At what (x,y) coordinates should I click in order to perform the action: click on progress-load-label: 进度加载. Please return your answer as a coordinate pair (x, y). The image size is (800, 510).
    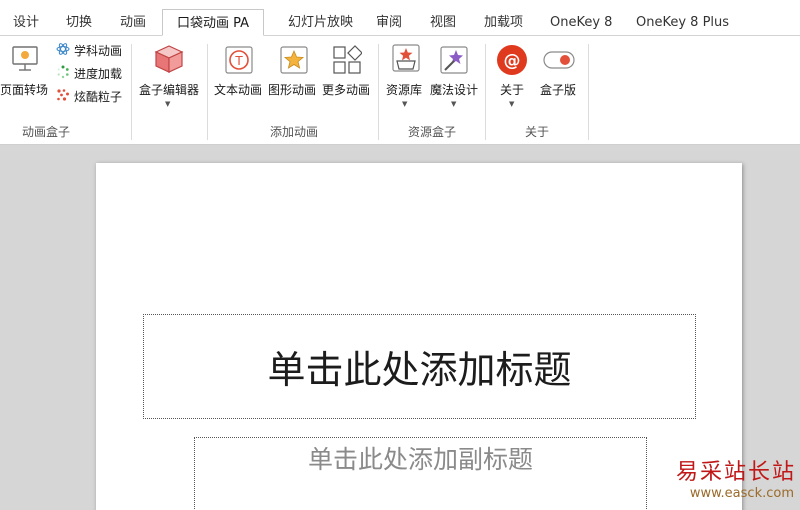
    Looking at the image, I should click on (98, 74).